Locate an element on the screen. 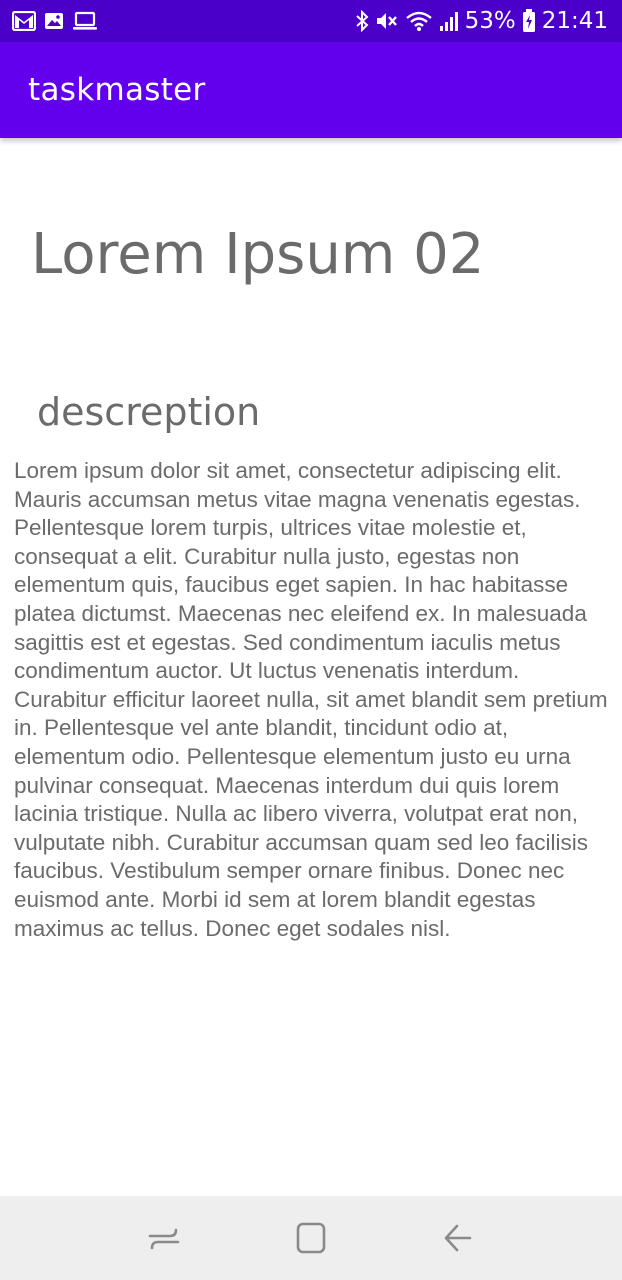  battery-charging-icon is located at coordinates (529, 21).